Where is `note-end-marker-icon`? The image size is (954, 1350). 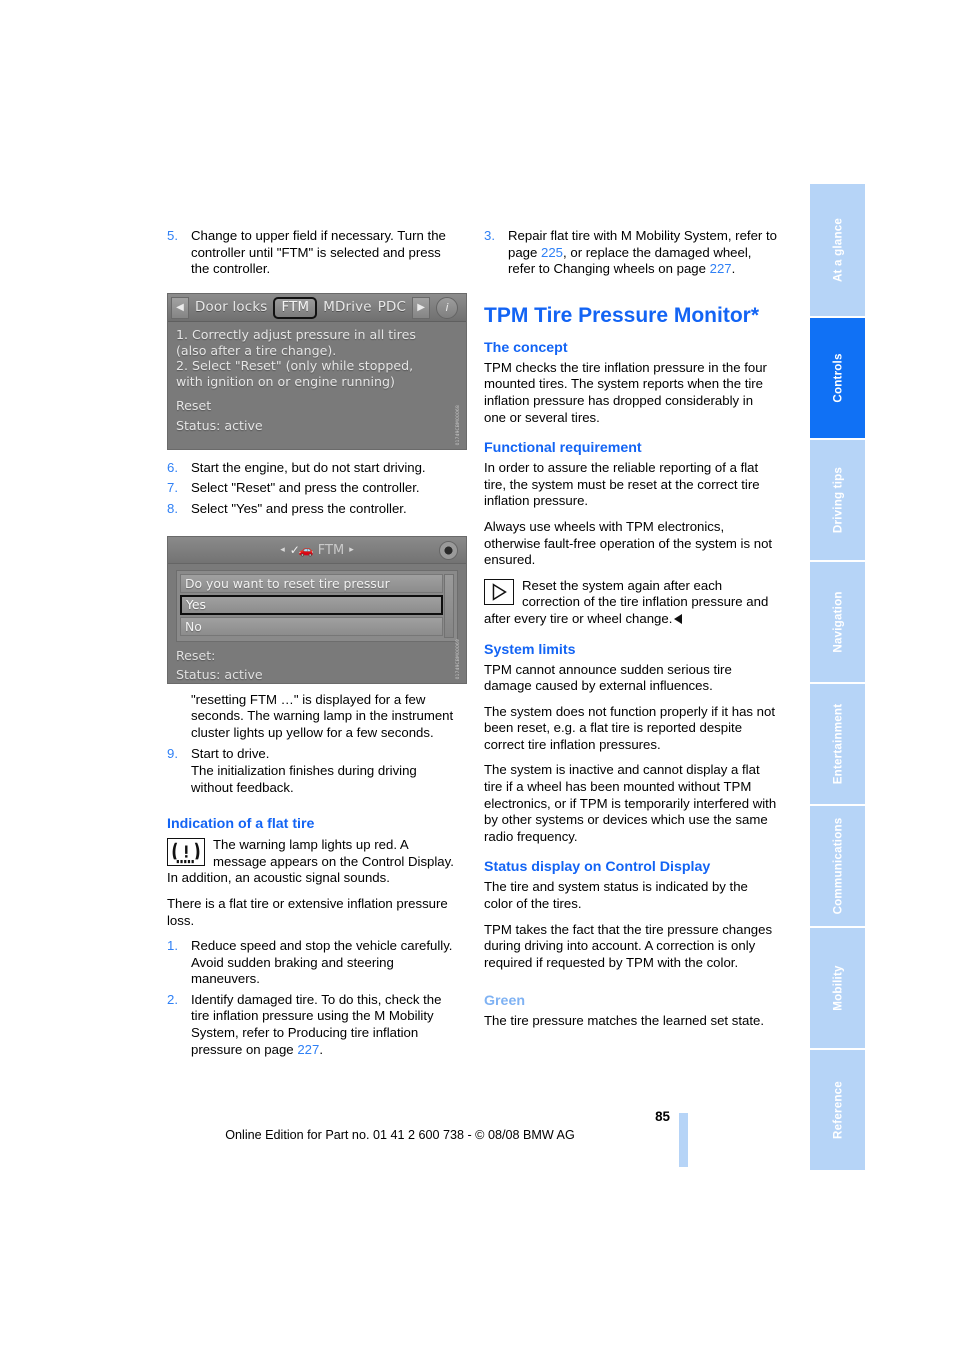
note-end-marker-icon is located at coordinates (678, 618).